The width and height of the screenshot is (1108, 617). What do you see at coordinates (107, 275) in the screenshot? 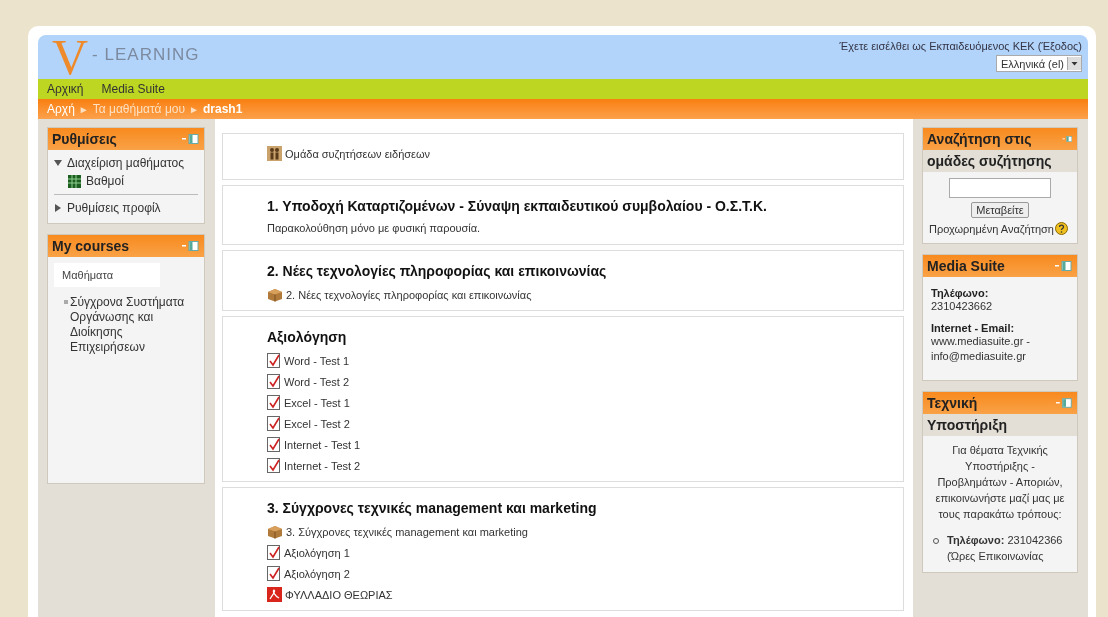
I see `courses-tab: Μαθήματα` at bounding box center [107, 275].